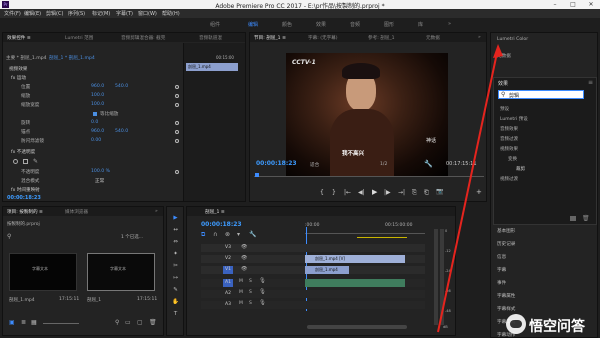  I want to click on play-button: ▶, so click(374, 192).